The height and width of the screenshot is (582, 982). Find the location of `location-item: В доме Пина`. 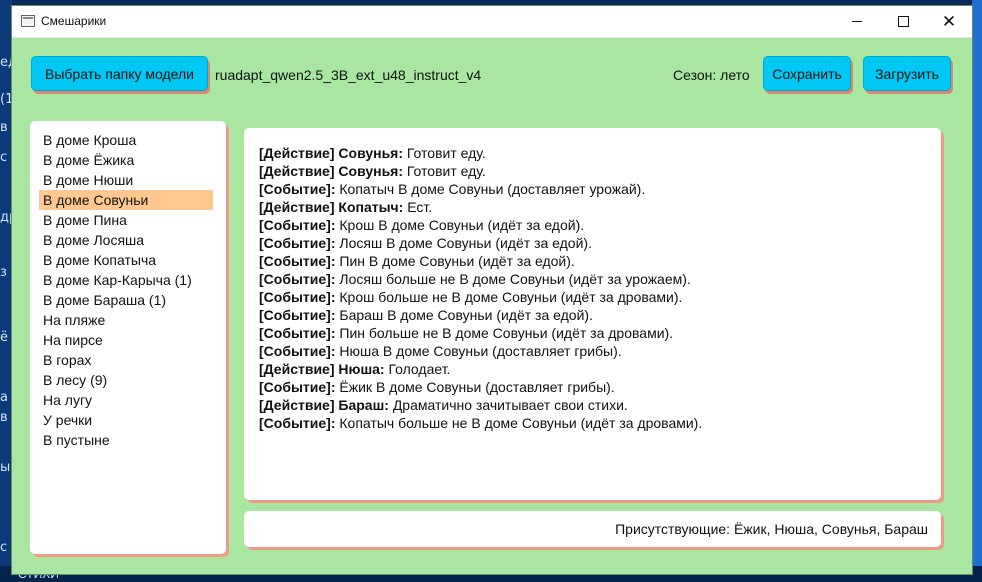

location-item: В доме Пина is located at coordinates (126, 220).